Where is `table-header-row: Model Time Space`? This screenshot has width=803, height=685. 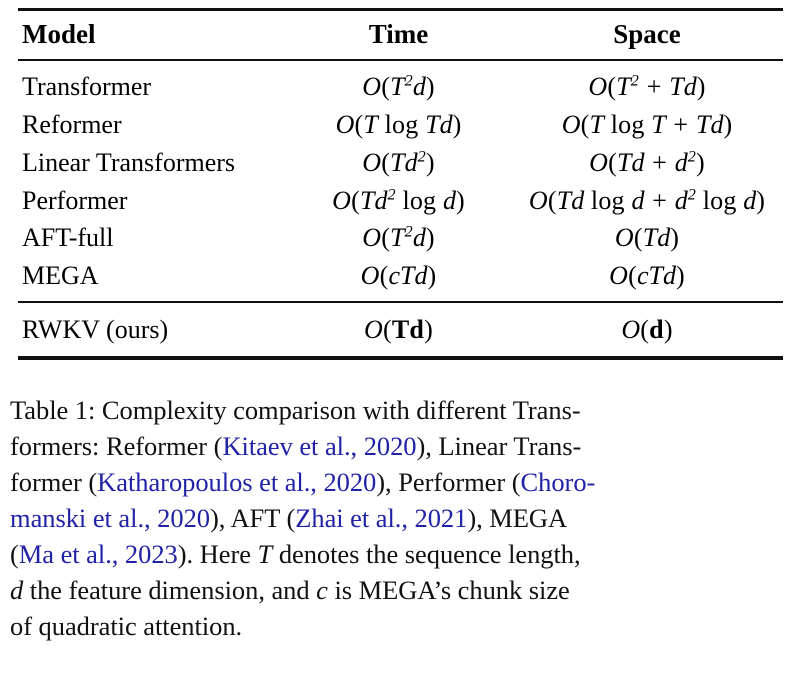
table-header-row: Model Time Space is located at coordinates (400, 35).